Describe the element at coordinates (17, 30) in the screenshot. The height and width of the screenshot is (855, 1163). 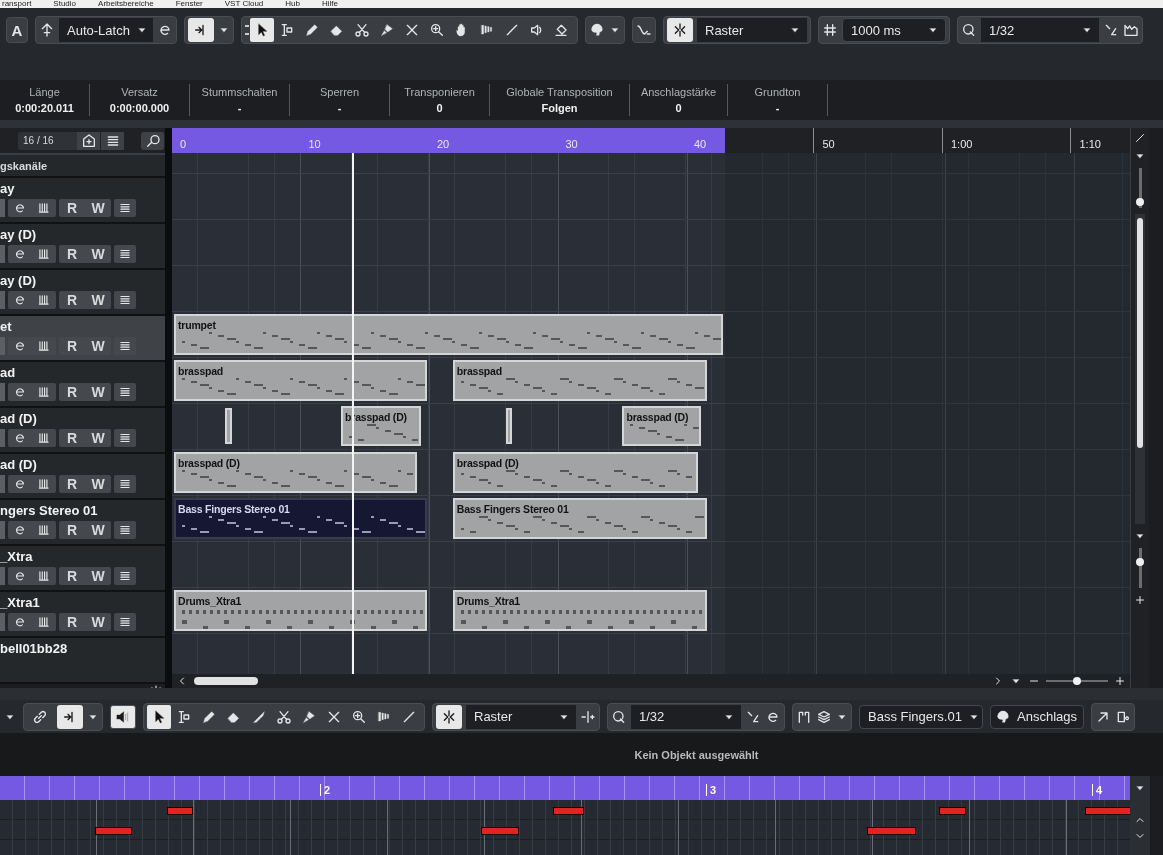
I see `constrain-button: A` at that location.